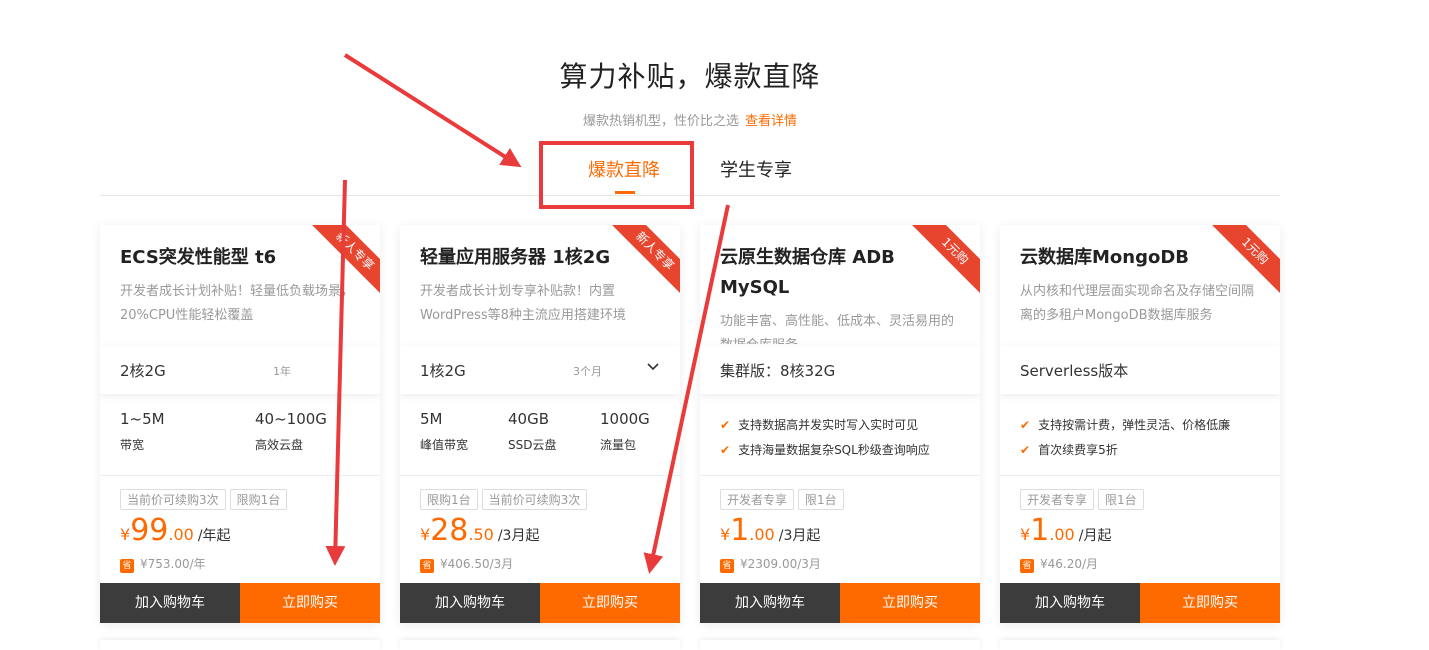  Describe the element at coordinates (625, 431) in the screenshot. I see `feature-traffic: 1000G 流量包` at that location.